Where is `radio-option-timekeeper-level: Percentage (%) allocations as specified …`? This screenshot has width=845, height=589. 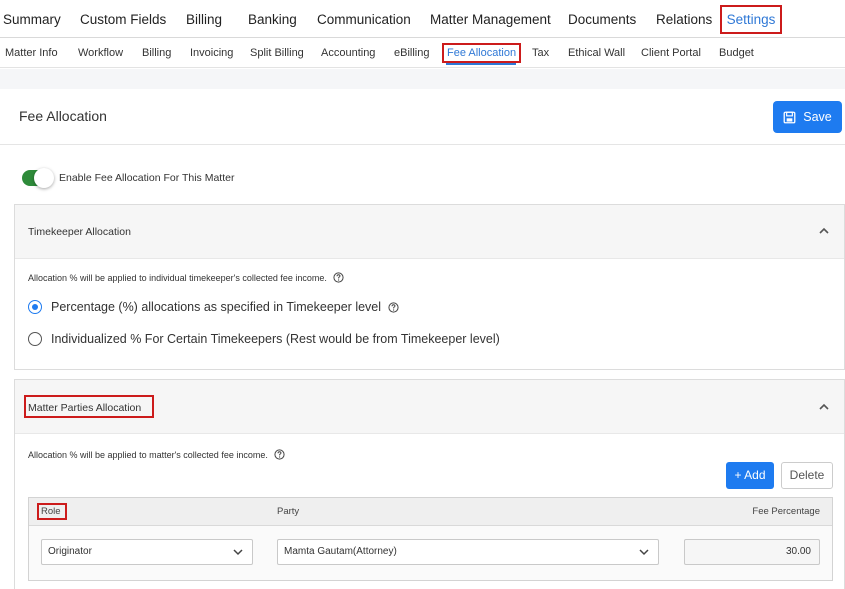
radio-option-timekeeper-level: Percentage (%) allocations as specified … is located at coordinates (213, 307).